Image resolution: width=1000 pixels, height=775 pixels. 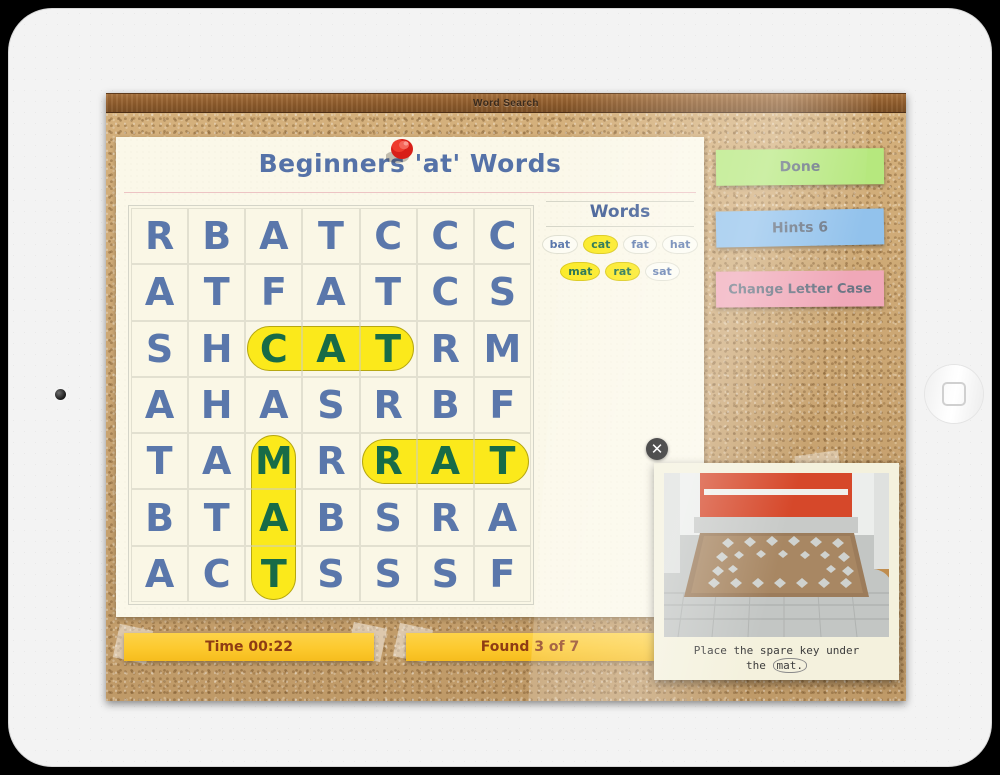 I want to click on word-pill-sat: sat, so click(x=662, y=271).